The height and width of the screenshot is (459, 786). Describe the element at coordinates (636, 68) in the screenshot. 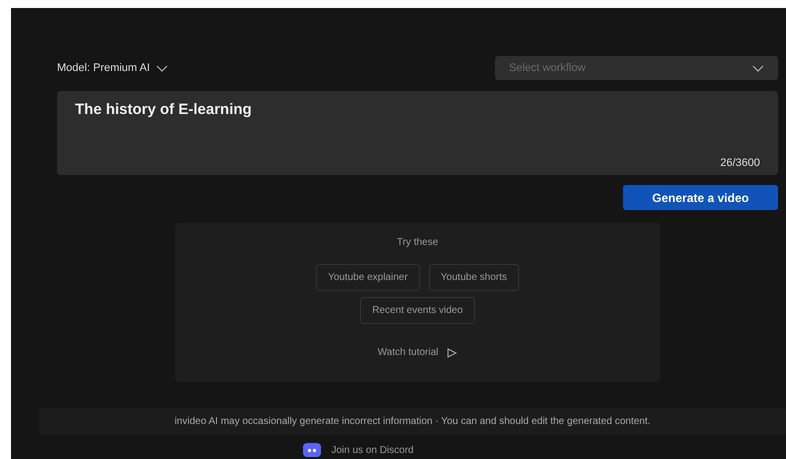

I see `workflow-select: Select workflow` at that location.